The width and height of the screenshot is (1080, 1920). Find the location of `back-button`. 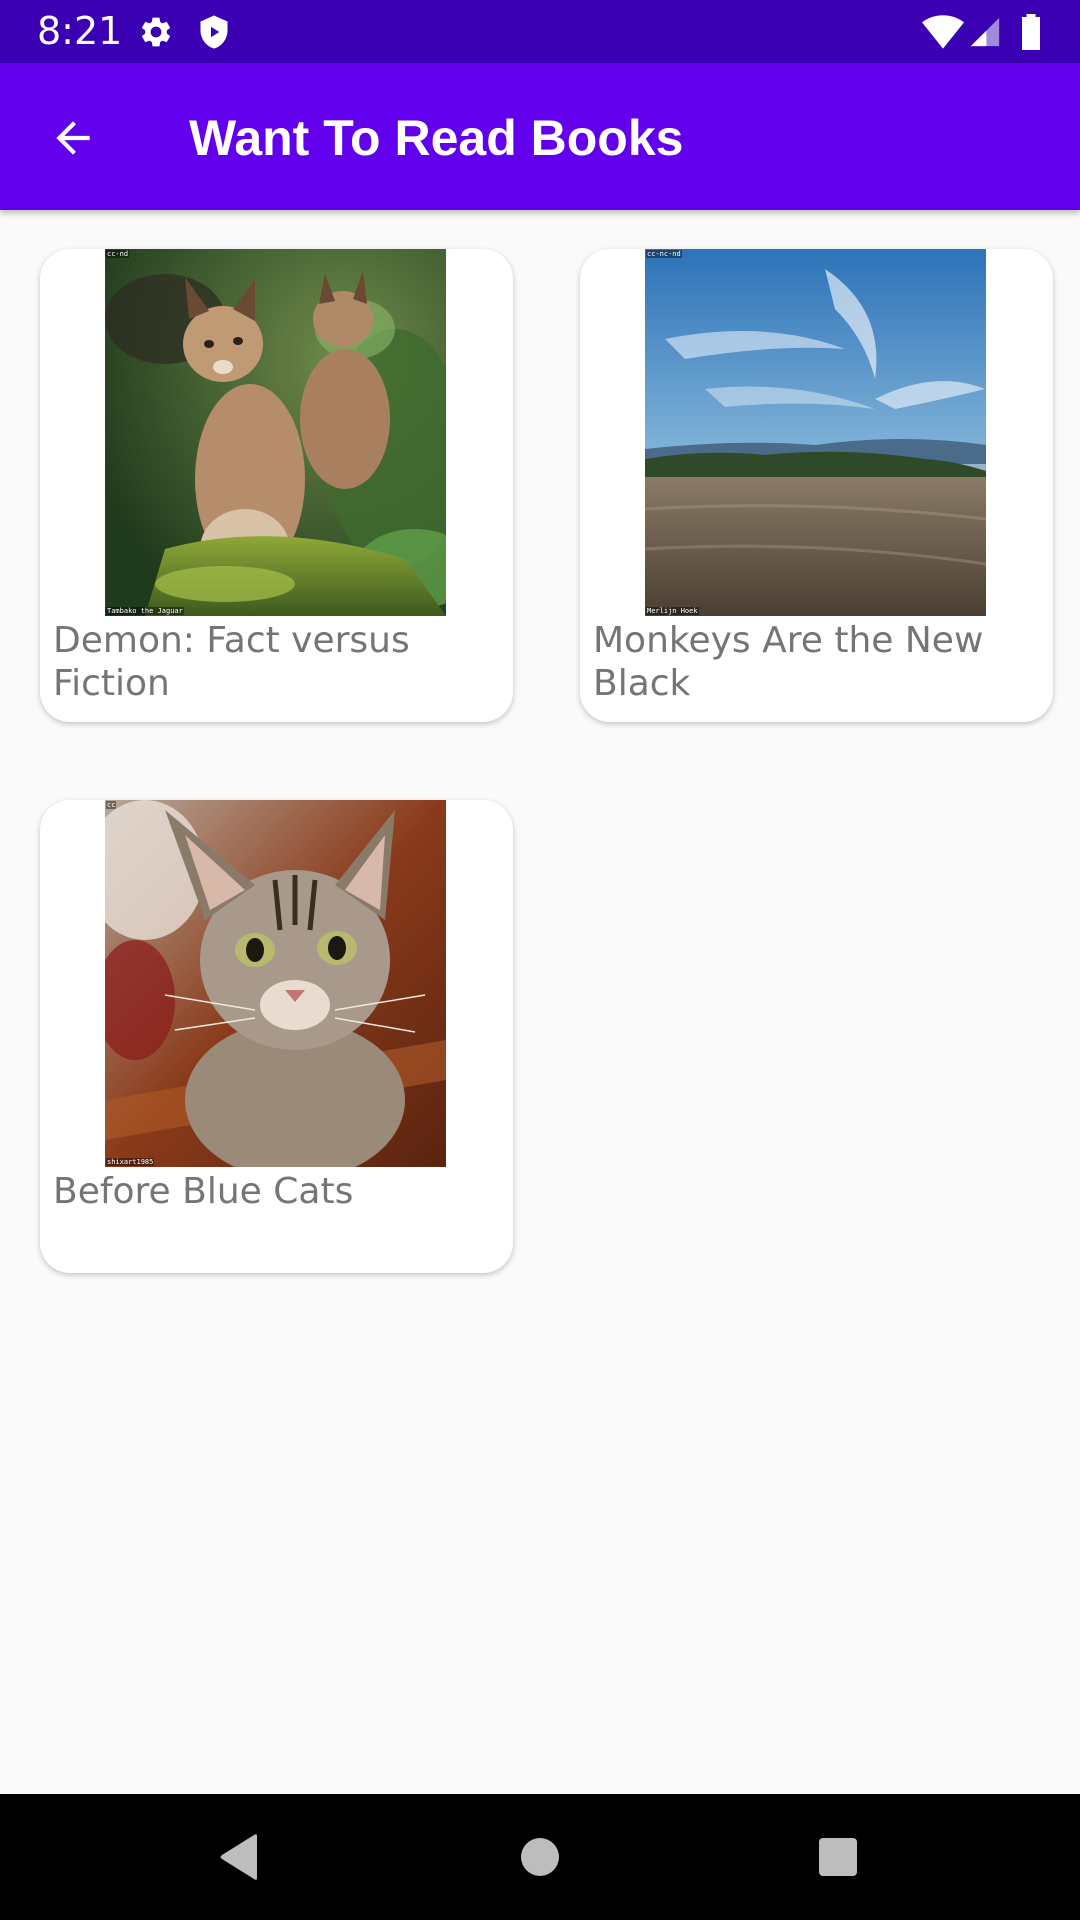

back-button is located at coordinates (73, 138).